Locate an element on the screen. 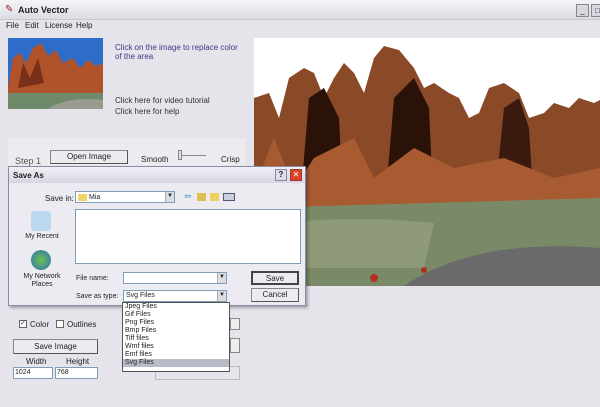  width-label: Width is located at coordinates (36, 361).